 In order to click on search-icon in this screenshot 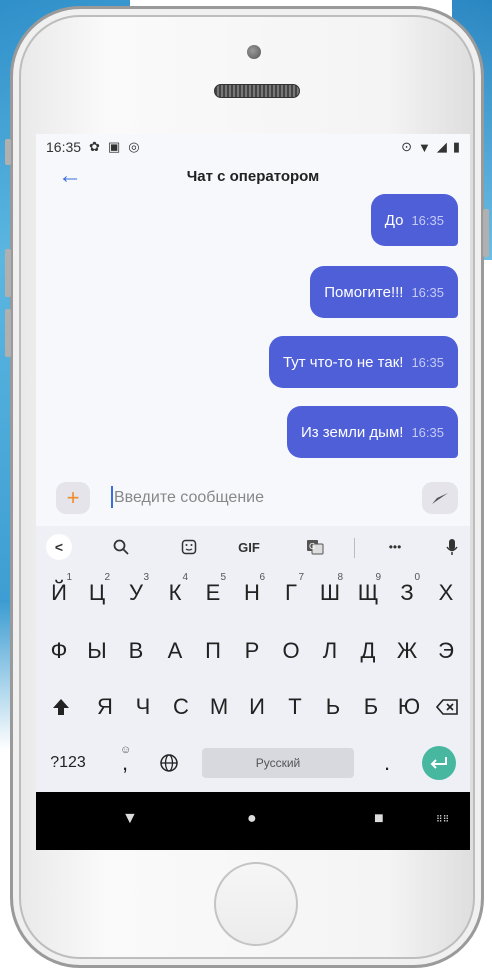, I will do `click(121, 547)`.